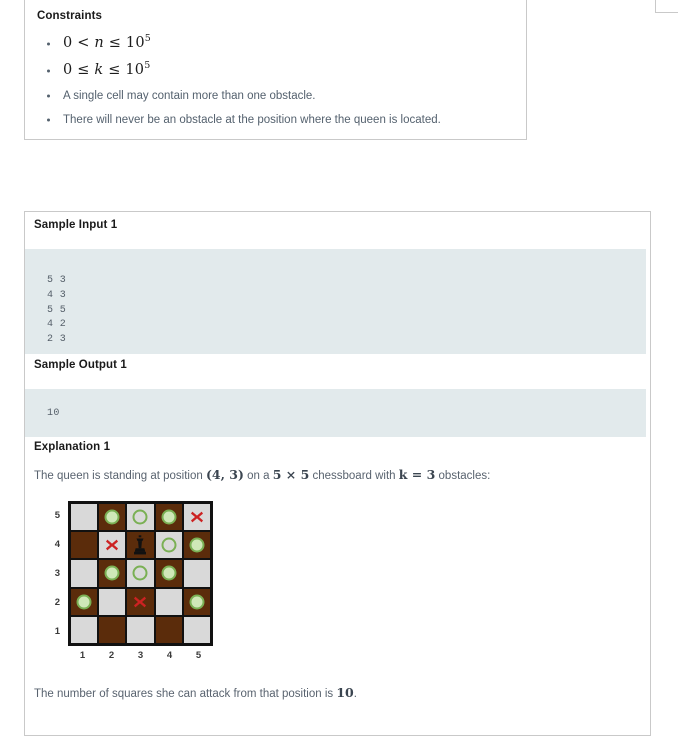 The width and height of the screenshot is (691, 746). Describe the element at coordinates (463, 476) in the screenshot. I see `explanation-part-4: obstacles:` at that location.